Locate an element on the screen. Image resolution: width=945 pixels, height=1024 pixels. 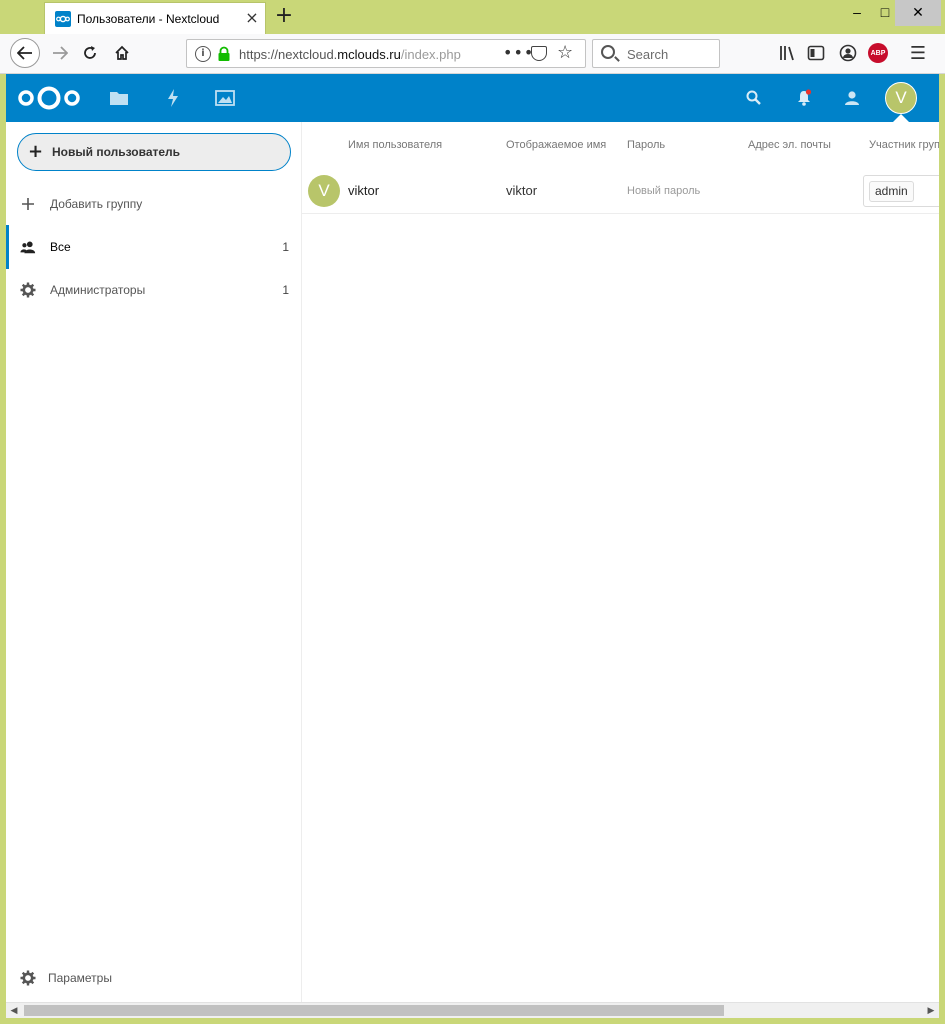
users-icon is located at coordinates (28, 247).